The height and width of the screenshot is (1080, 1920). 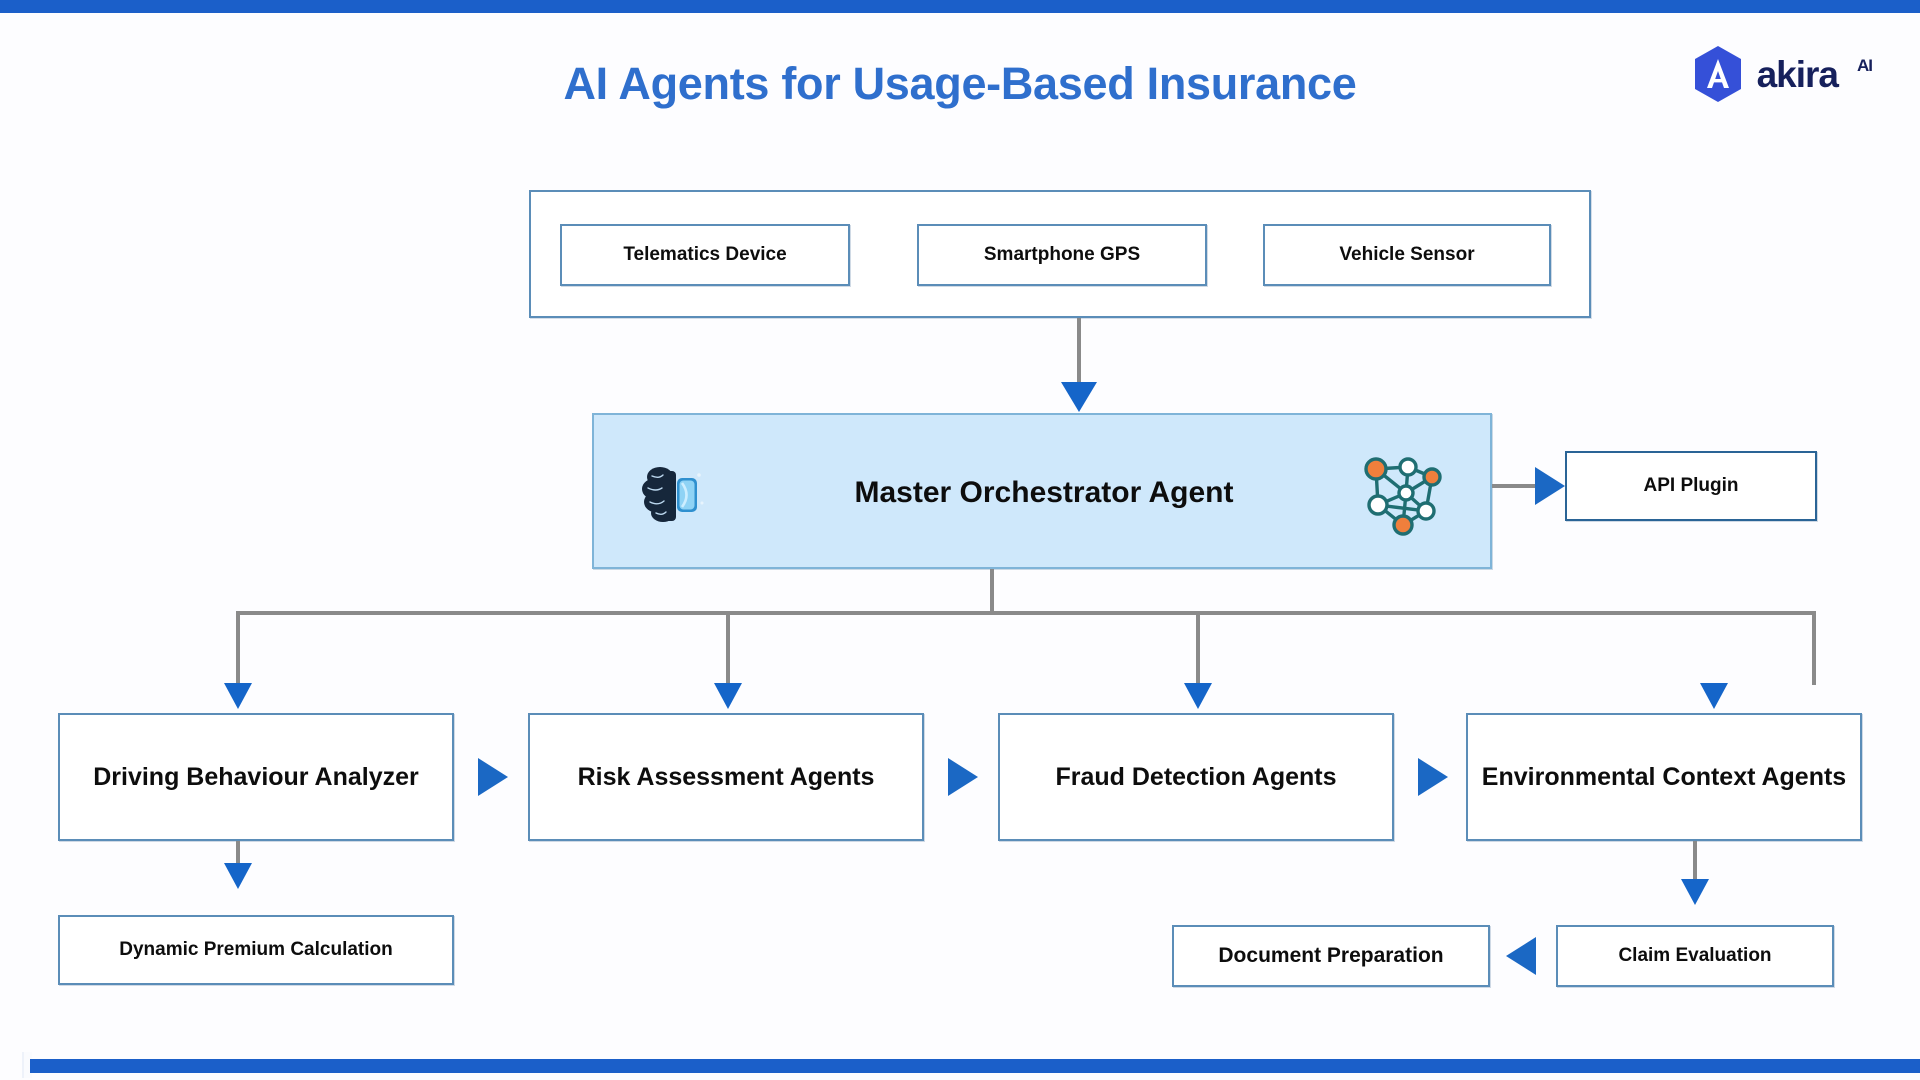 I want to click on agent-label: Fraud Detection Agents, so click(x=1196, y=777).